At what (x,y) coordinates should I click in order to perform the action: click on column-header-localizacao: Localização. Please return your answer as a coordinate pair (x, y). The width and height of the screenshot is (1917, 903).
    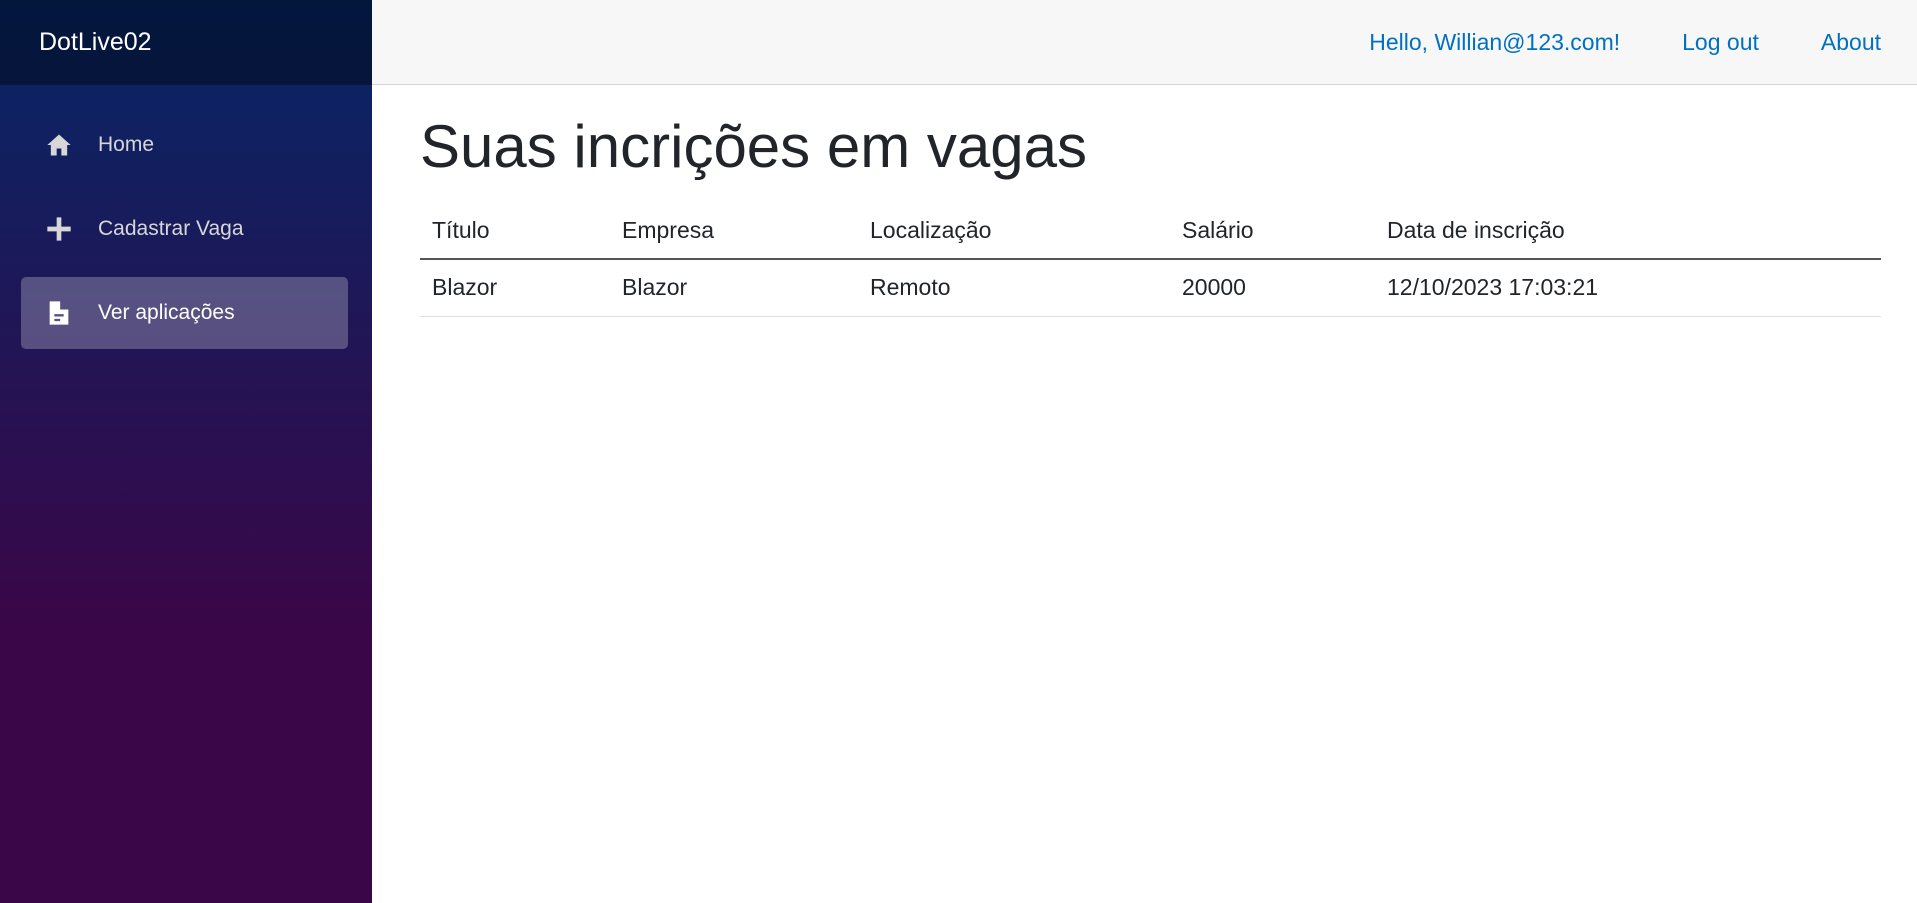
    Looking at the image, I should click on (1014, 232).